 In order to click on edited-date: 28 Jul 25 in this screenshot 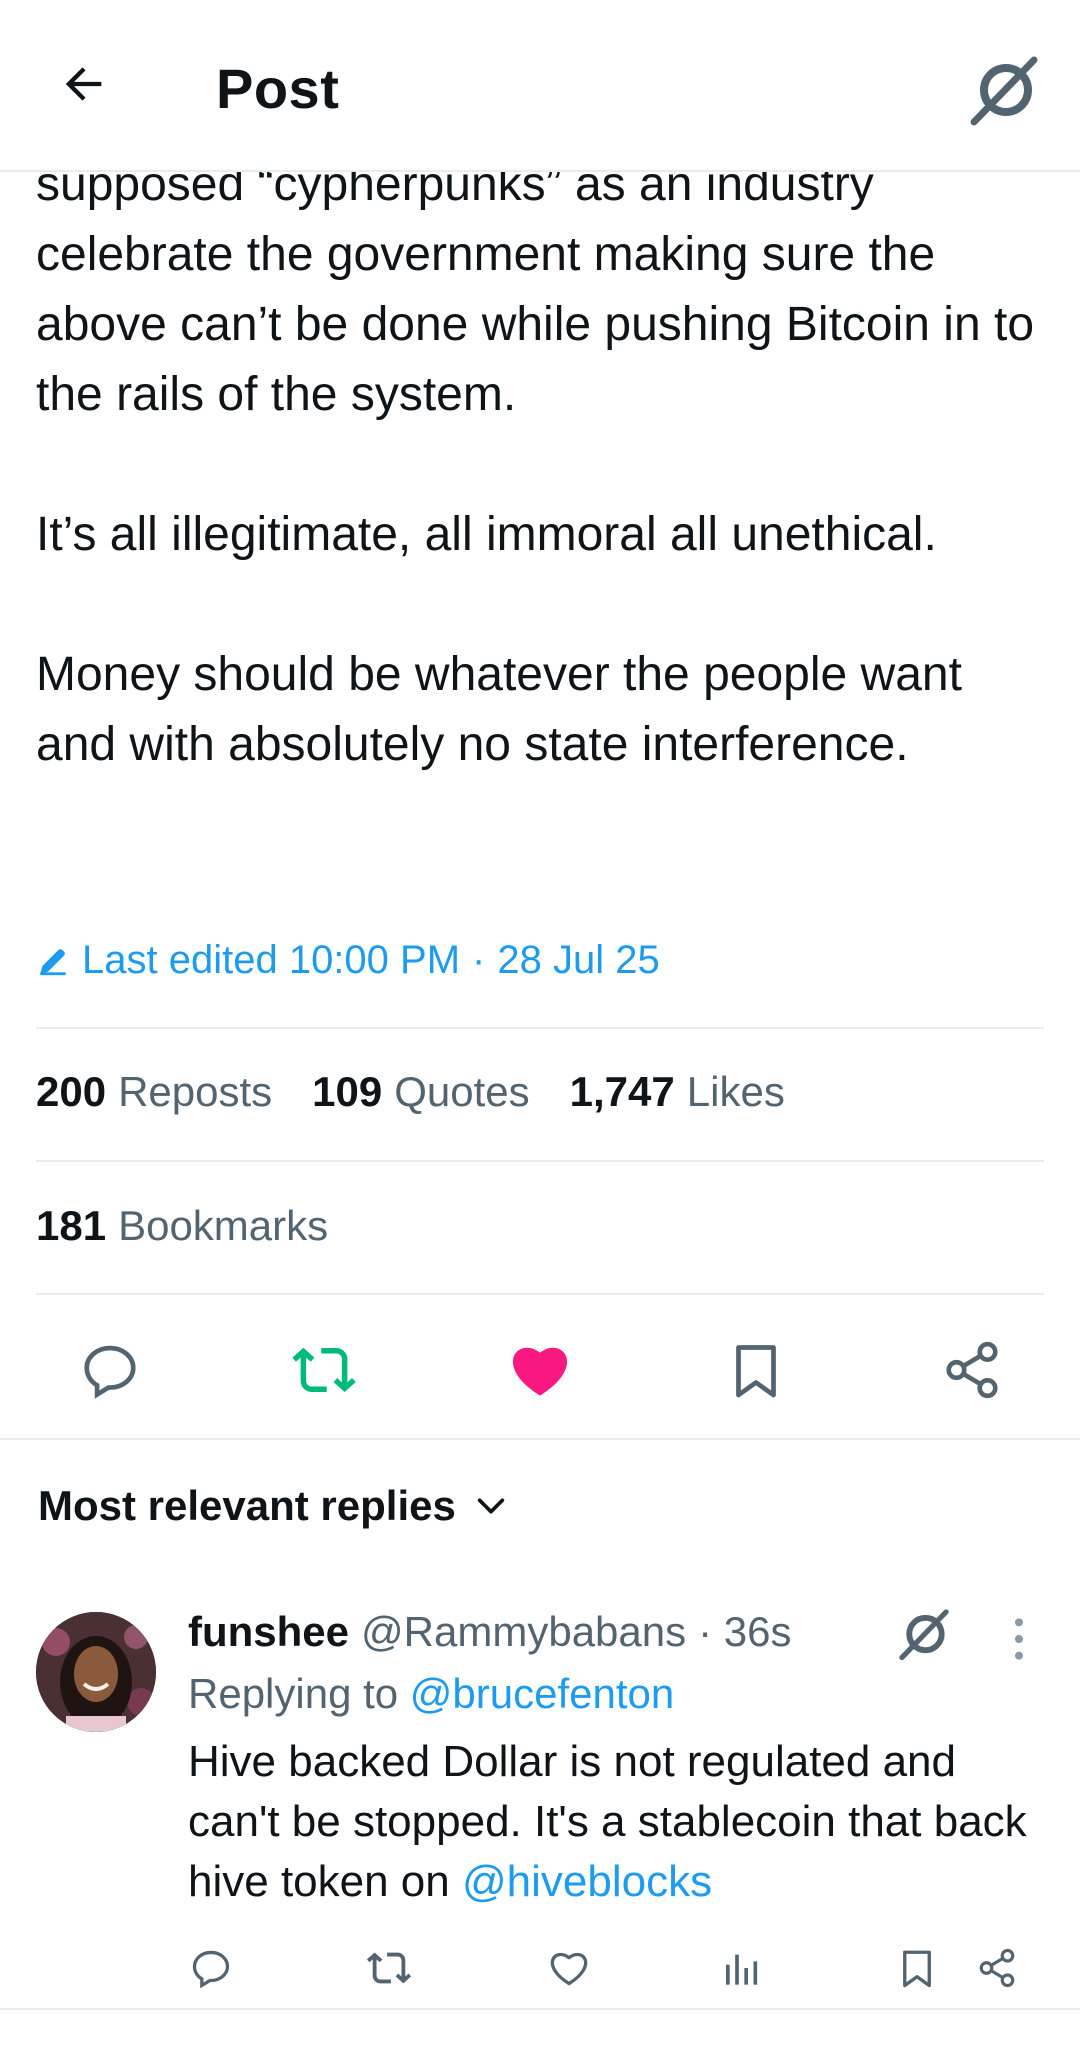, I will do `click(578, 960)`.